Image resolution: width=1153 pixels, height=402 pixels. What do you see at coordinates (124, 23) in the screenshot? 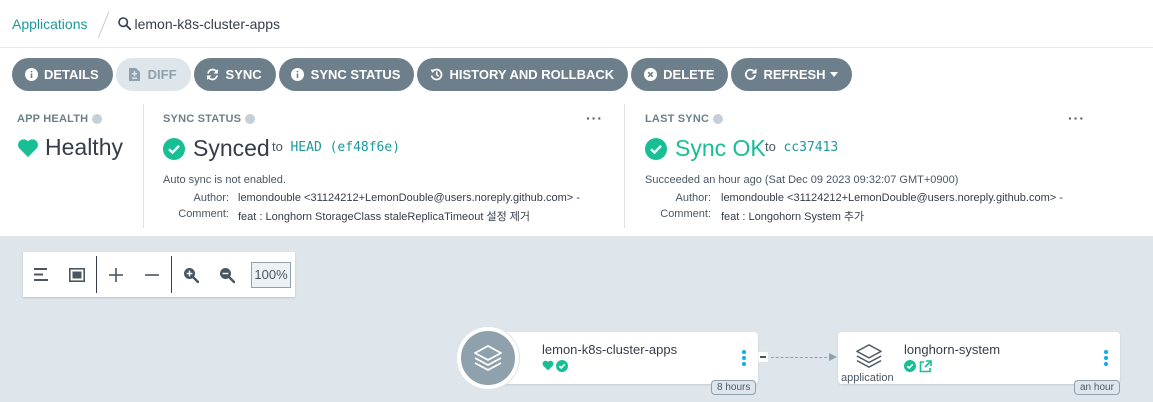
I see `search-icon` at bounding box center [124, 23].